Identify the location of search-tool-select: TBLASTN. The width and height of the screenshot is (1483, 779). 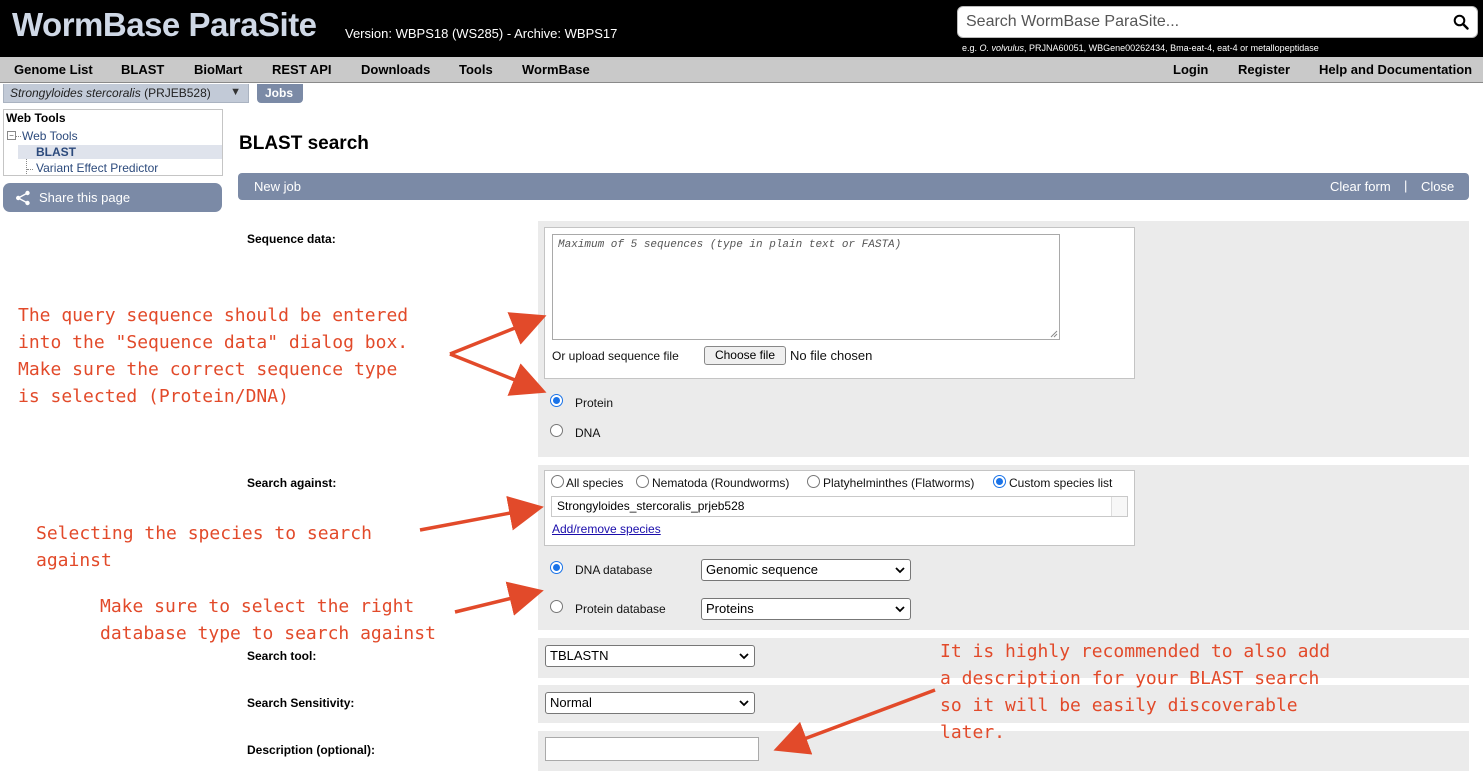
(650, 656).